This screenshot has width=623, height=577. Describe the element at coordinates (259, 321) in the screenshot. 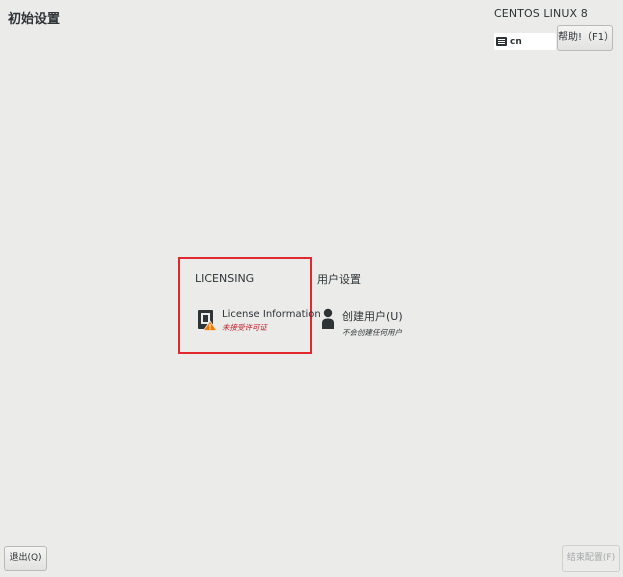

I see `license-information-spoke: License Information 未接受许可证` at that location.